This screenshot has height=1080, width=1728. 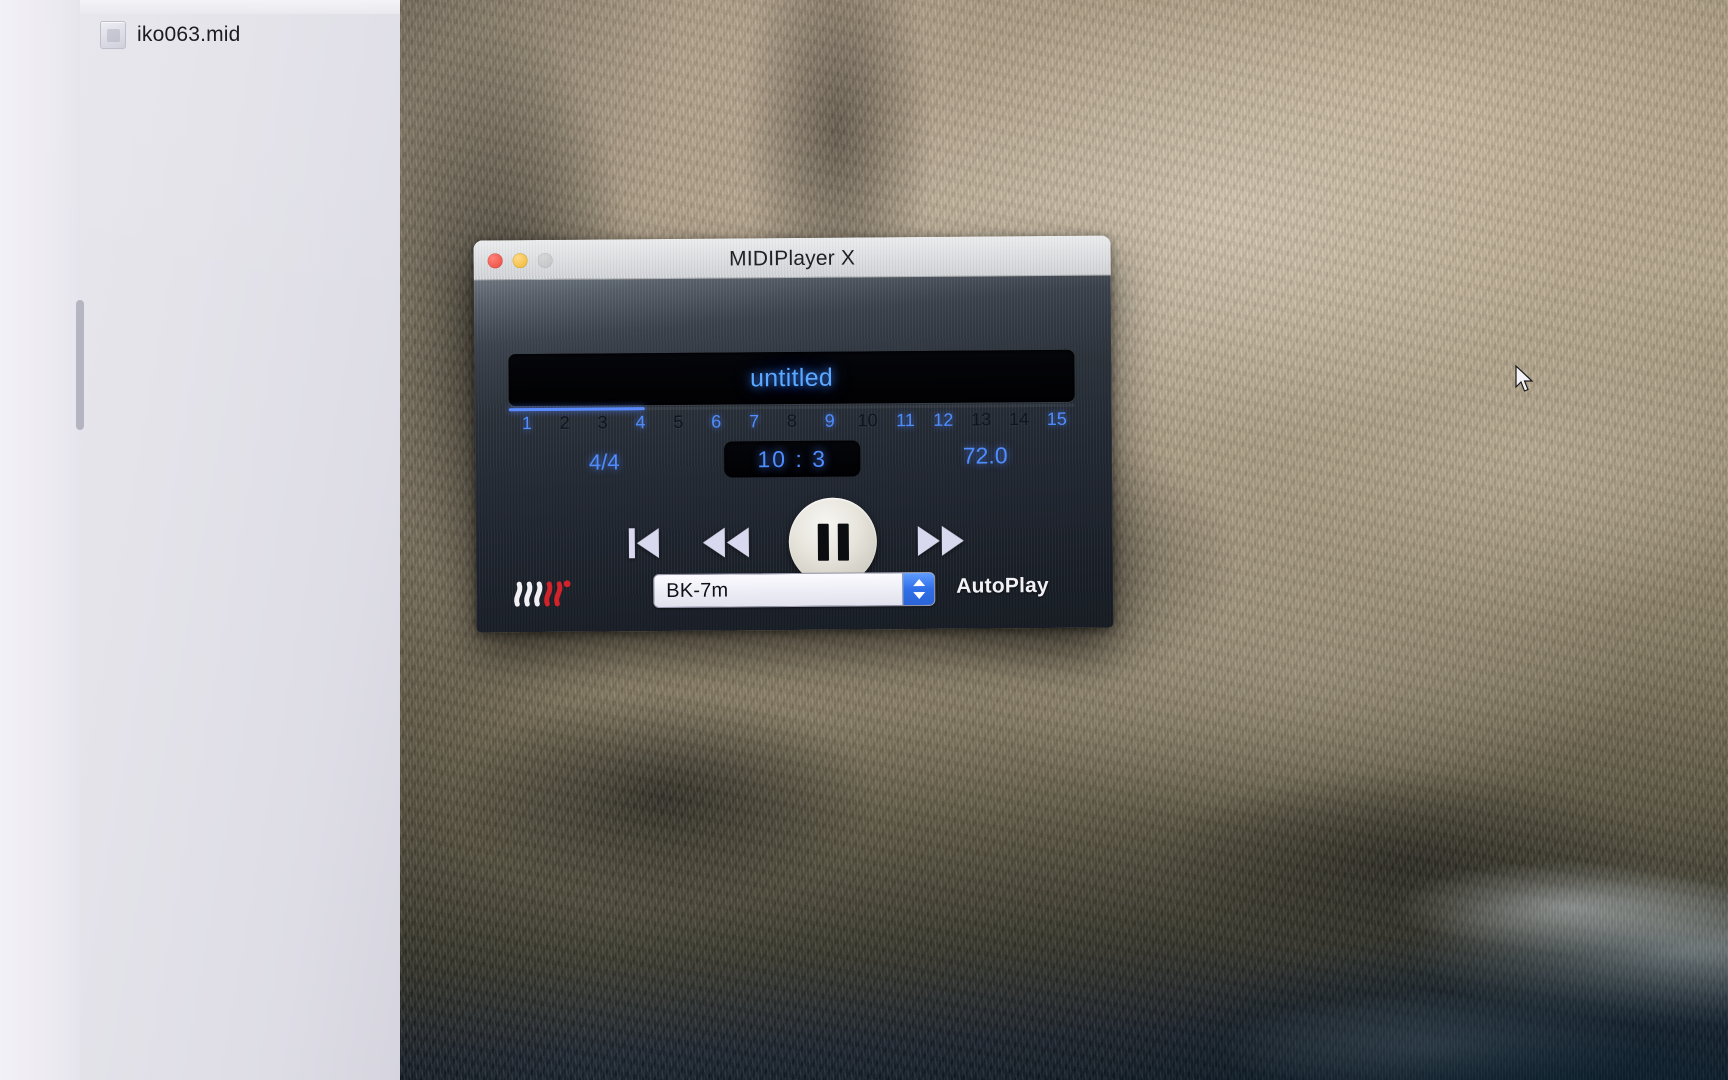 I want to click on measure-marker-1: 1, so click(x=527, y=423).